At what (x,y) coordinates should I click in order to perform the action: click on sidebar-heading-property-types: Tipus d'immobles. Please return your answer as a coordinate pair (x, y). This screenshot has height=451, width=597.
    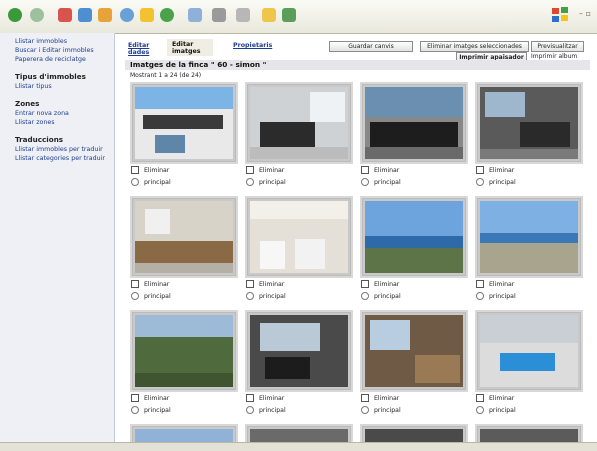
    Looking at the image, I should click on (50, 76).